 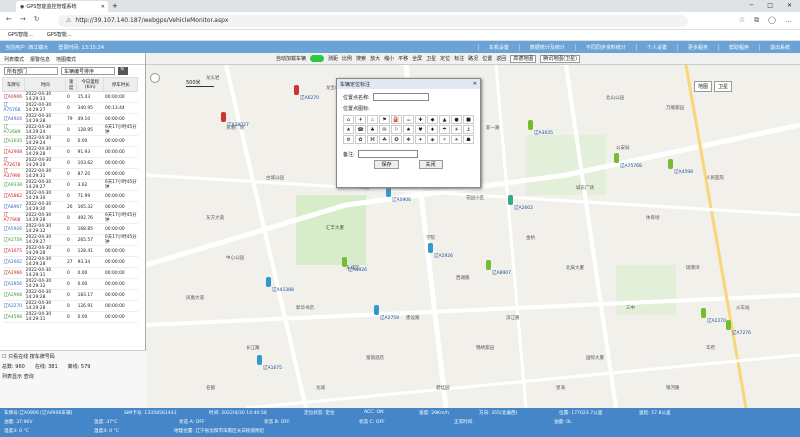 I want to click on location-icon-option: ✉, so click(x=384, y=129).